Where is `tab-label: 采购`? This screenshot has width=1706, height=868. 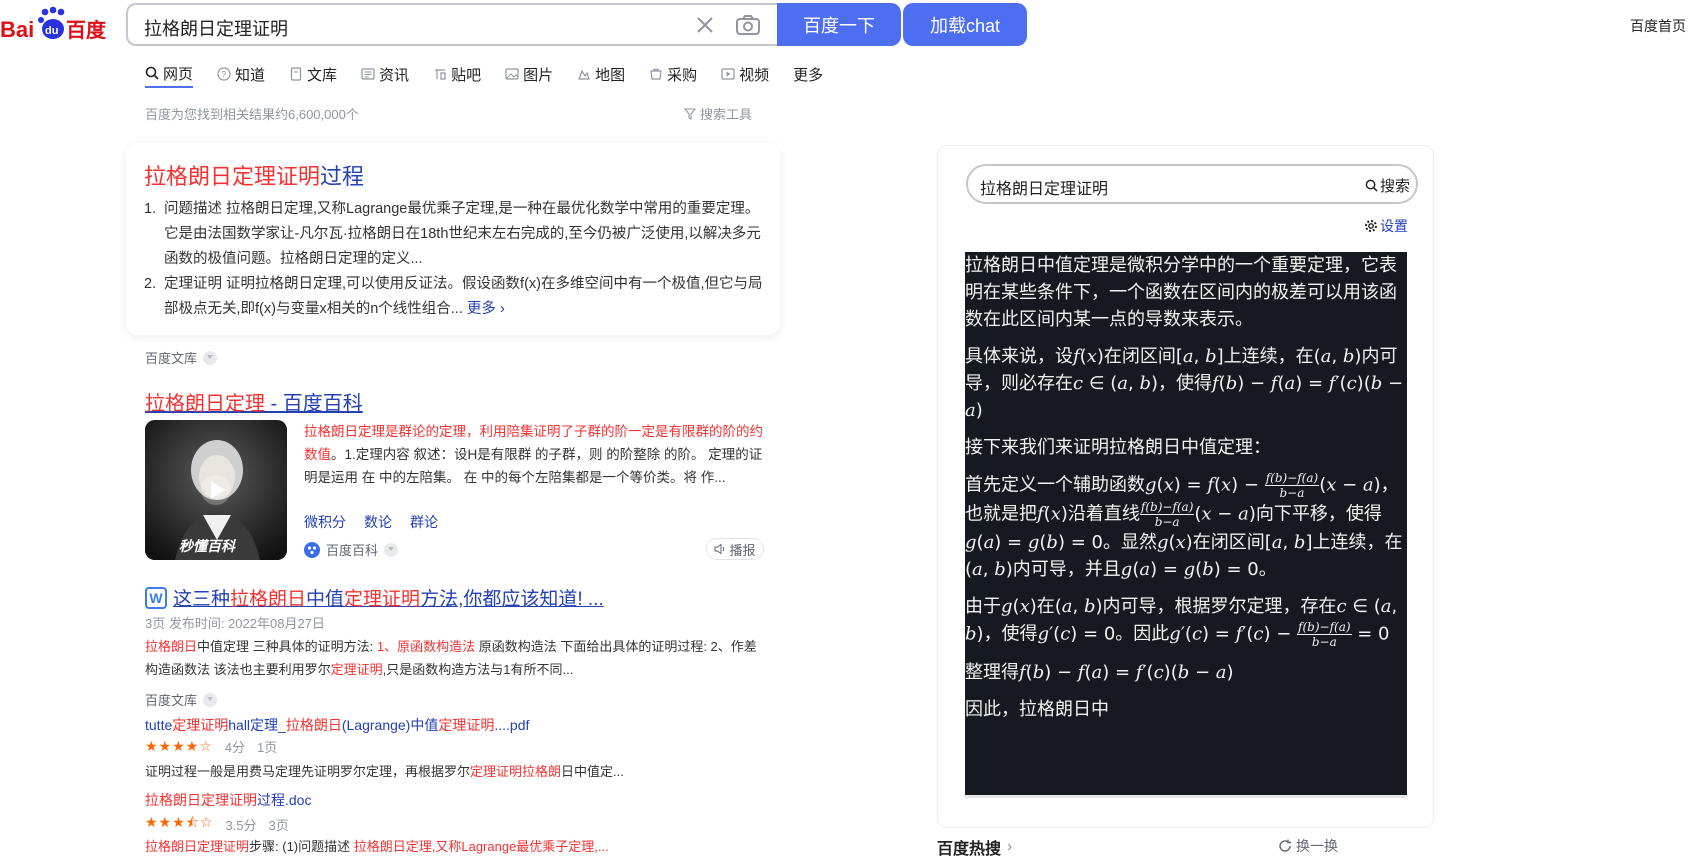 tab-label: 采购 is located at coordinates (682, 75).